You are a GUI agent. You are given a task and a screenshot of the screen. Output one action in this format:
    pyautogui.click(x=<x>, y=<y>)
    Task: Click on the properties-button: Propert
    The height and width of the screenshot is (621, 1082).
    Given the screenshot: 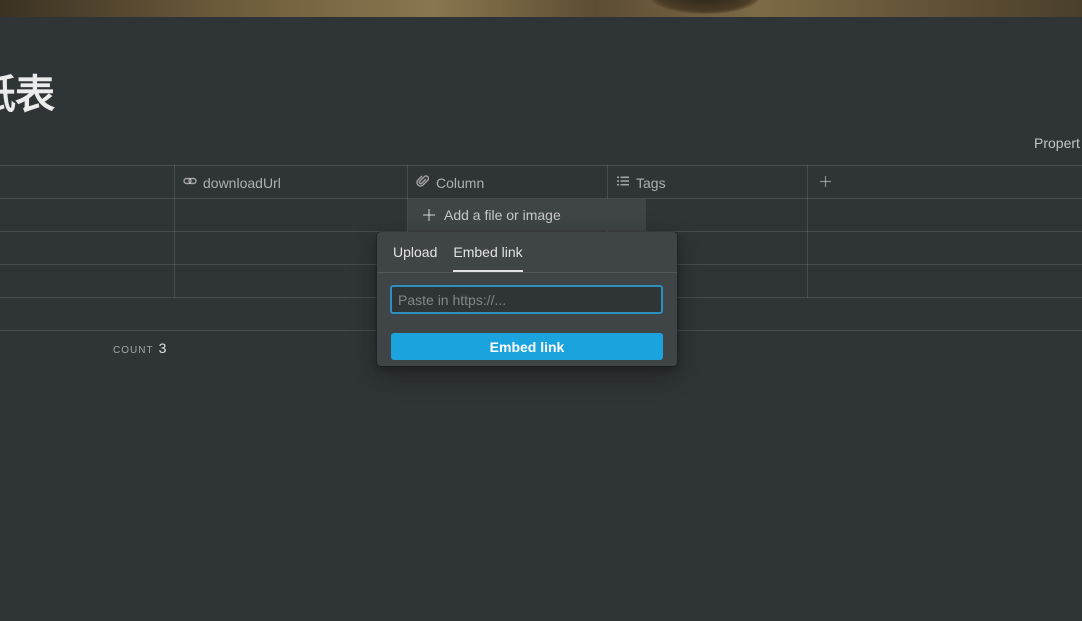 What is the action you would take?
    pyautogui.click(x=1057, y=143)
    